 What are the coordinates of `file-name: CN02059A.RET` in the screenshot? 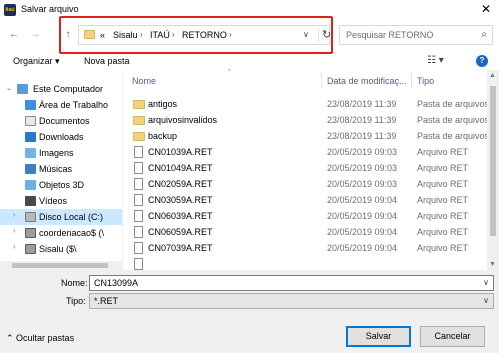 It's located at (180, 184).